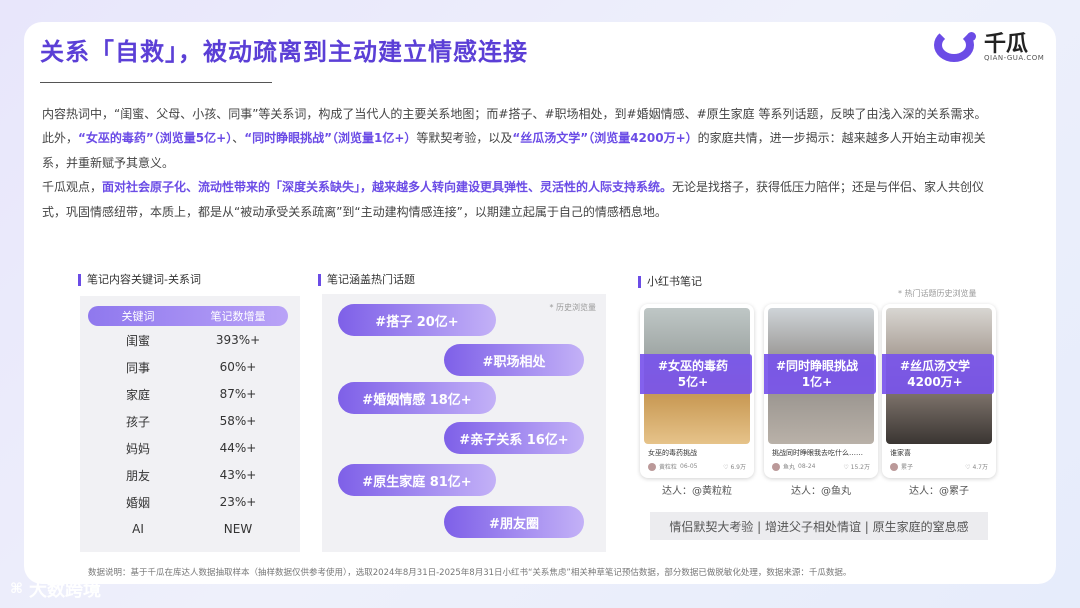 The width and height of the screenshot is (1080, 608). I want to click on note-author: 鱼丸 08-24, so click(793, 466).